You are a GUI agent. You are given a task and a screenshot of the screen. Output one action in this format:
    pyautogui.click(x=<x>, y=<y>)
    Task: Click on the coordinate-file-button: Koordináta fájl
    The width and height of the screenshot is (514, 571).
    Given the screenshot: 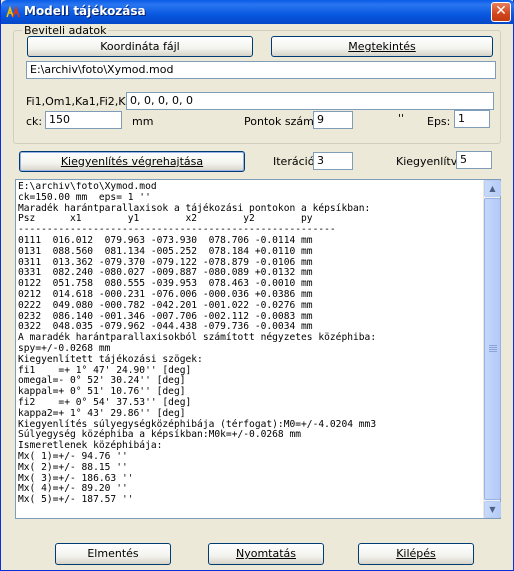 What is the action you would take?
    pyautogui.click(x=140, y=46)
    